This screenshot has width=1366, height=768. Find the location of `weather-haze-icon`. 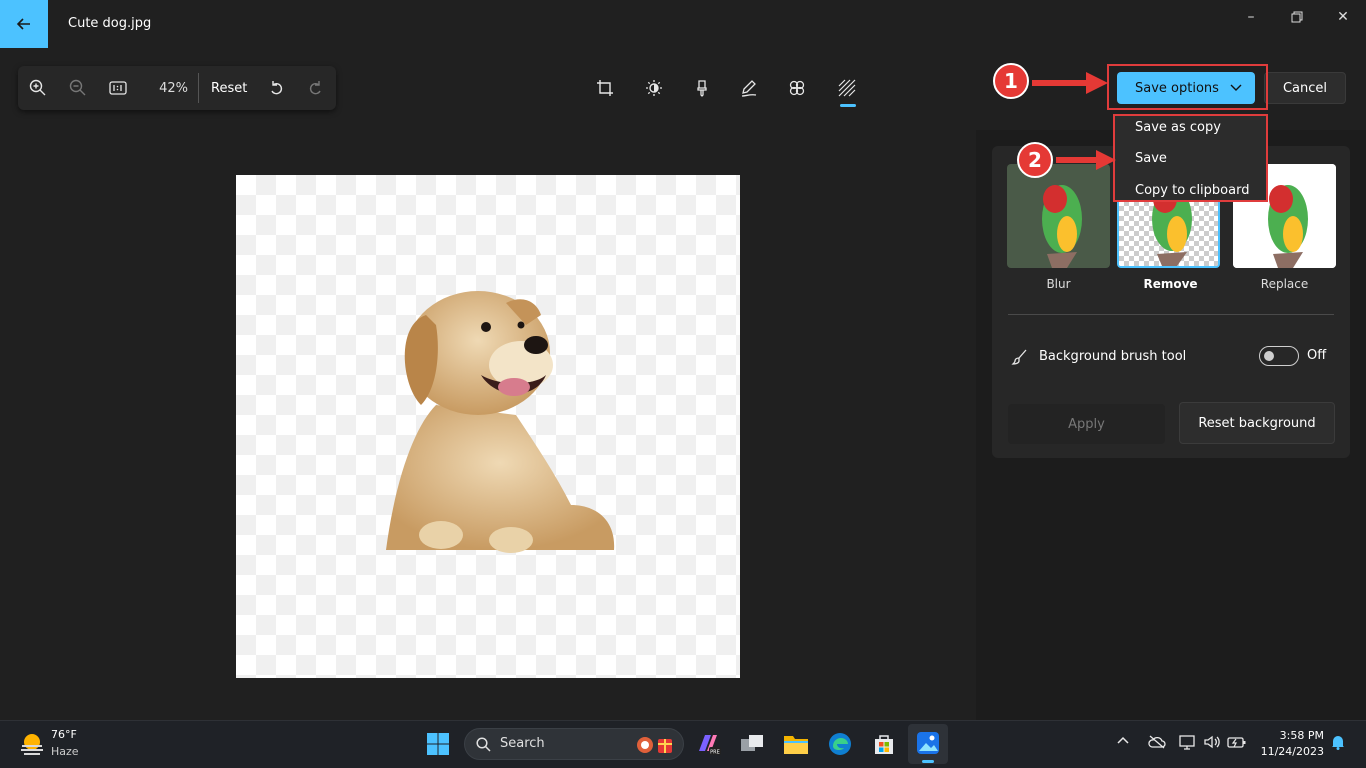

weather-haze-icon is located at coordinates (32, 744).